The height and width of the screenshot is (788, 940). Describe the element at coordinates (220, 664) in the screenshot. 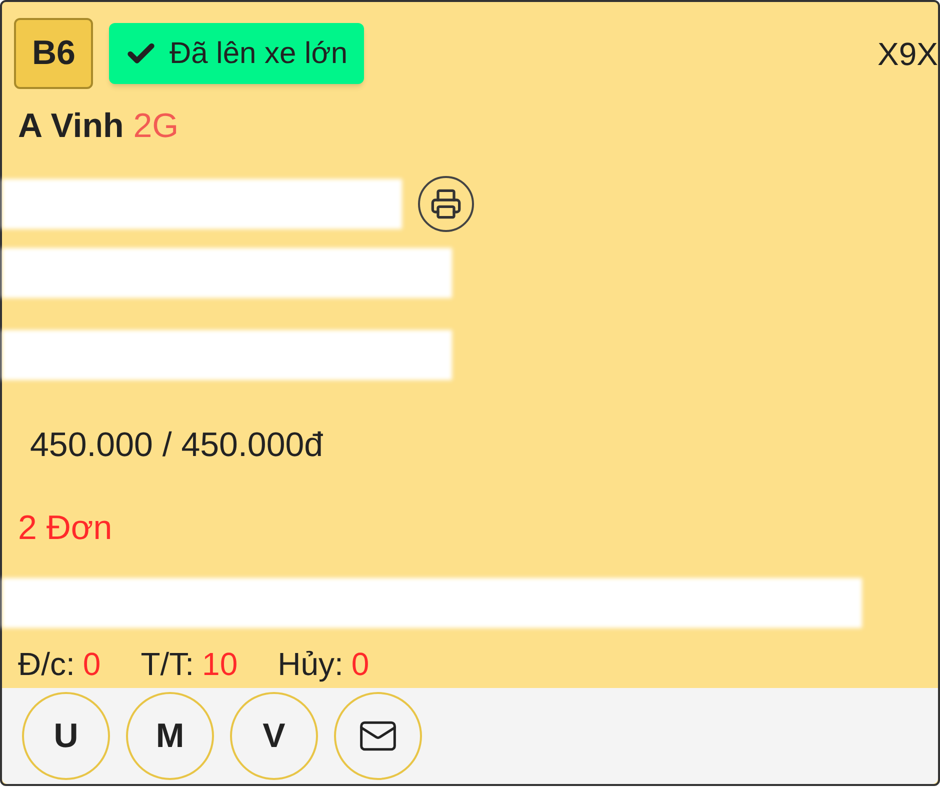

I see `stat-value: 10` at that location.